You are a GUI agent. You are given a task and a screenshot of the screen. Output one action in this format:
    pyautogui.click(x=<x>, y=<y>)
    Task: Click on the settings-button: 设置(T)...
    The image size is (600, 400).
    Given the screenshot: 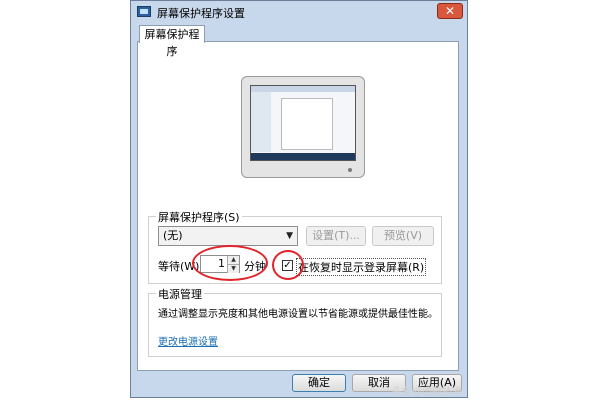 What is the action you would take?
    pyautogui.click(x=336, y=236)
    